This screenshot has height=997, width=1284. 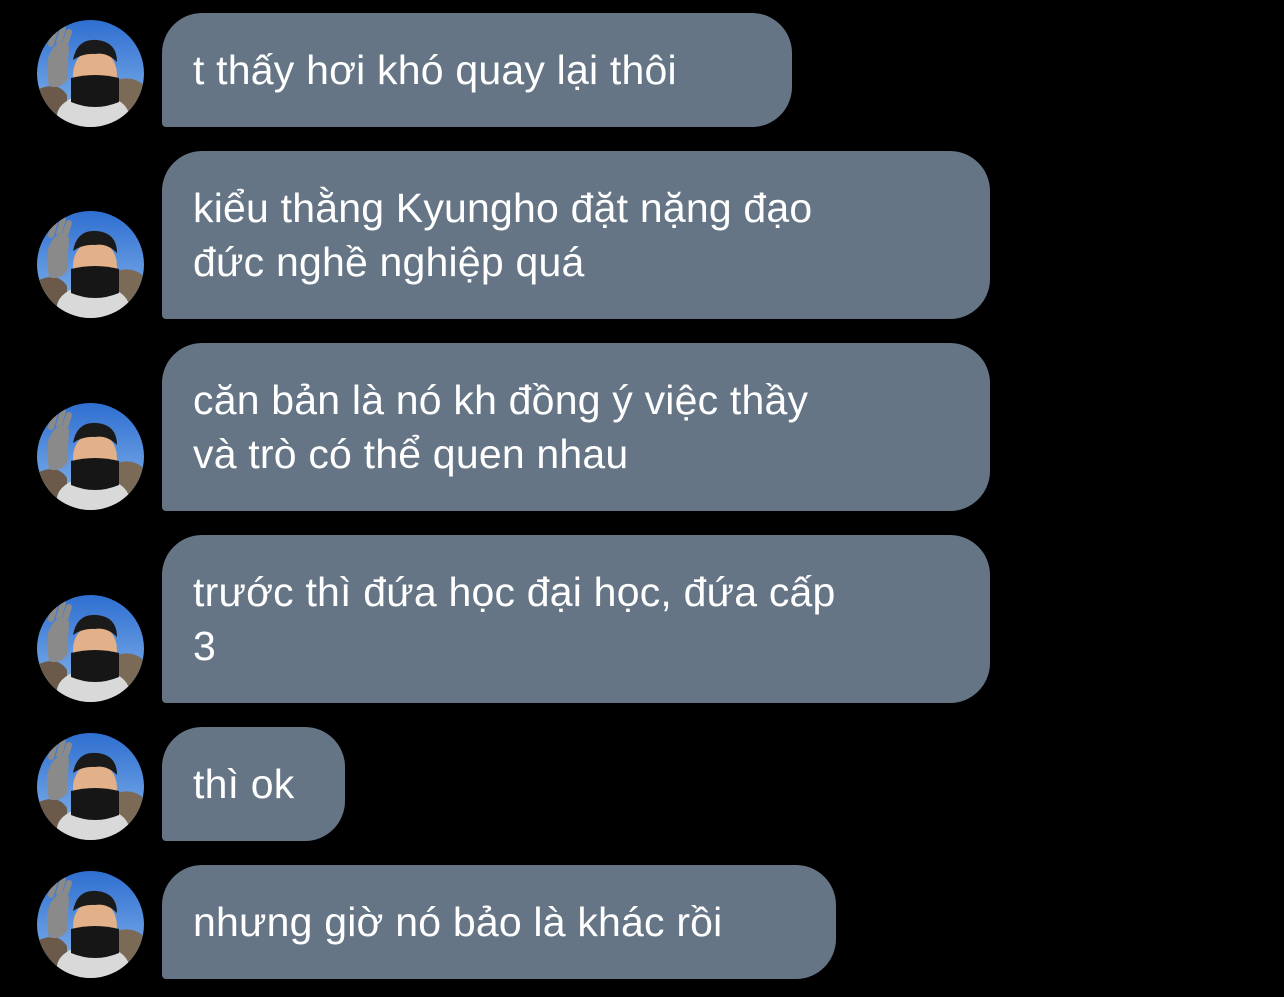 What do you see at coordinates (514, 619) in the screenshot?
I see `message-text: trước thì đứa học đại học, đứa cấp 3` at bounding box center [514, 619].